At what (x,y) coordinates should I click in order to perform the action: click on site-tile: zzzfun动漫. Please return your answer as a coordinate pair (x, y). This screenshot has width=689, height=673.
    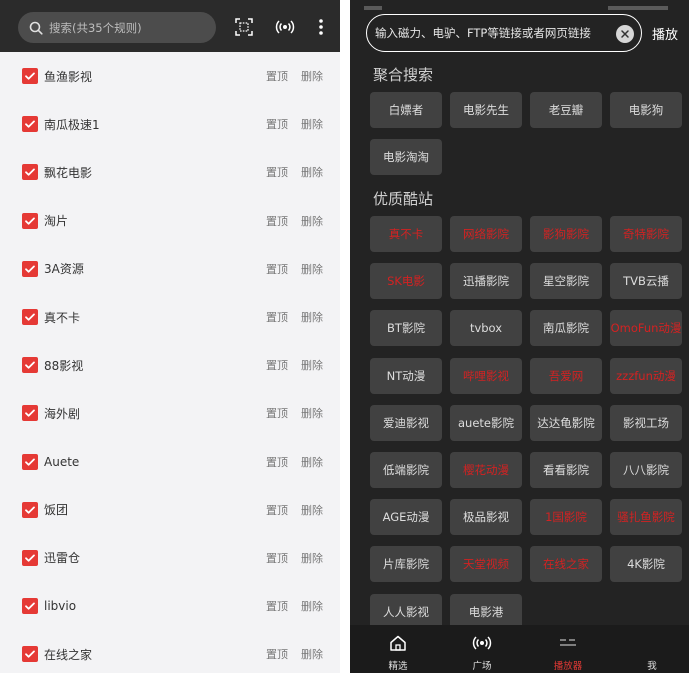
    Looking at the image, I should click on (646, 375).